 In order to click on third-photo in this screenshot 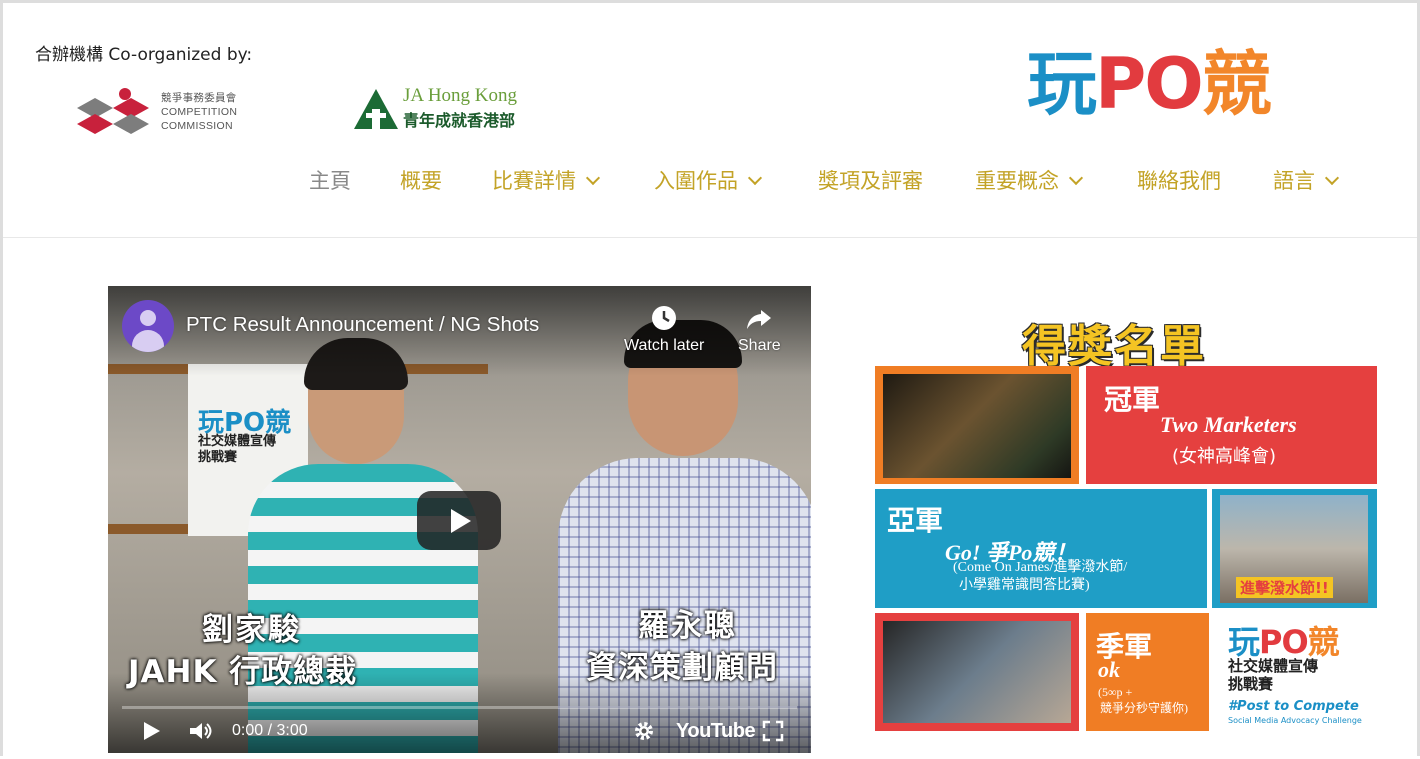, I will do `click(977, 672)`.